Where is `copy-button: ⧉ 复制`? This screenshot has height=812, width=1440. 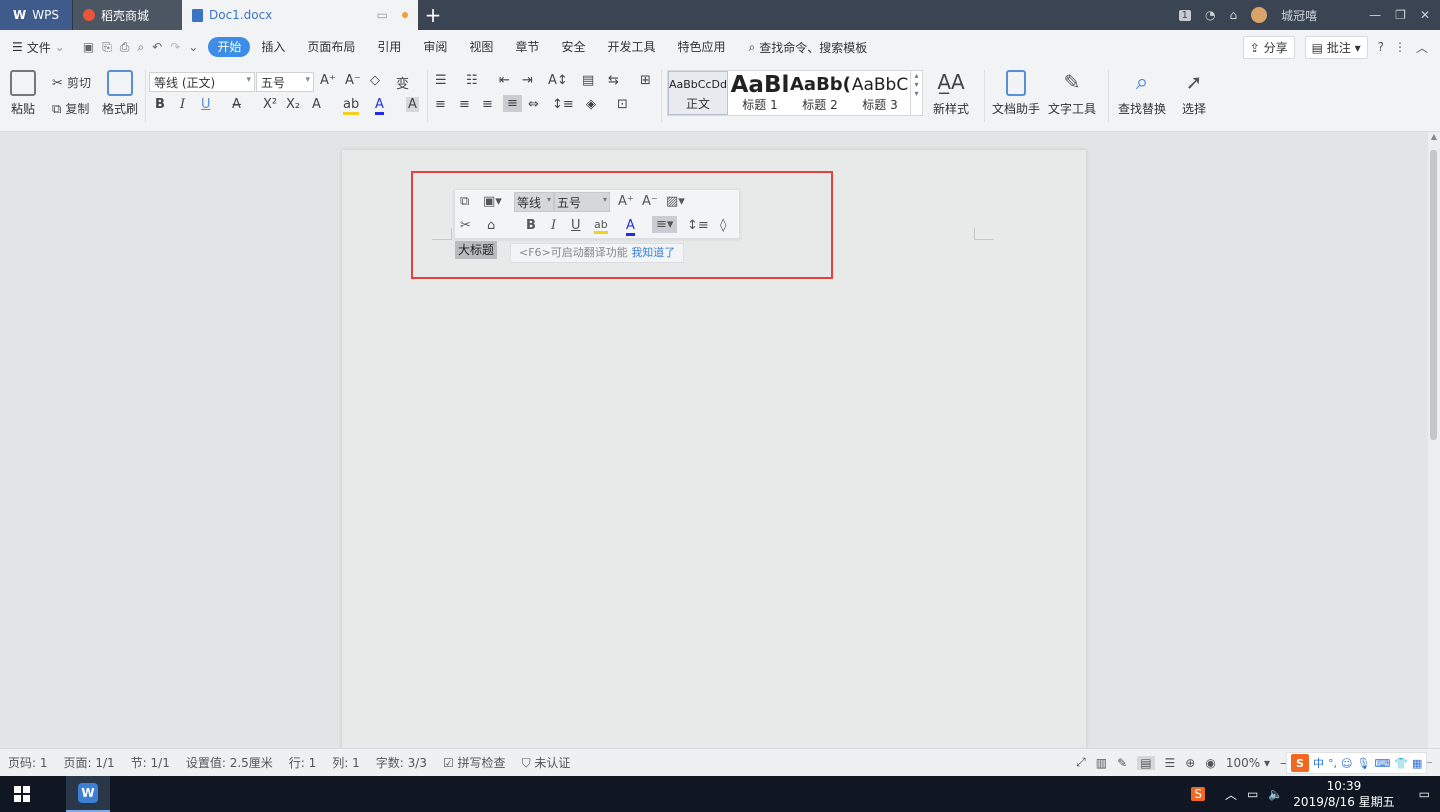 copy-button: ⧉ 复制 is located at coordinates (70, 108).